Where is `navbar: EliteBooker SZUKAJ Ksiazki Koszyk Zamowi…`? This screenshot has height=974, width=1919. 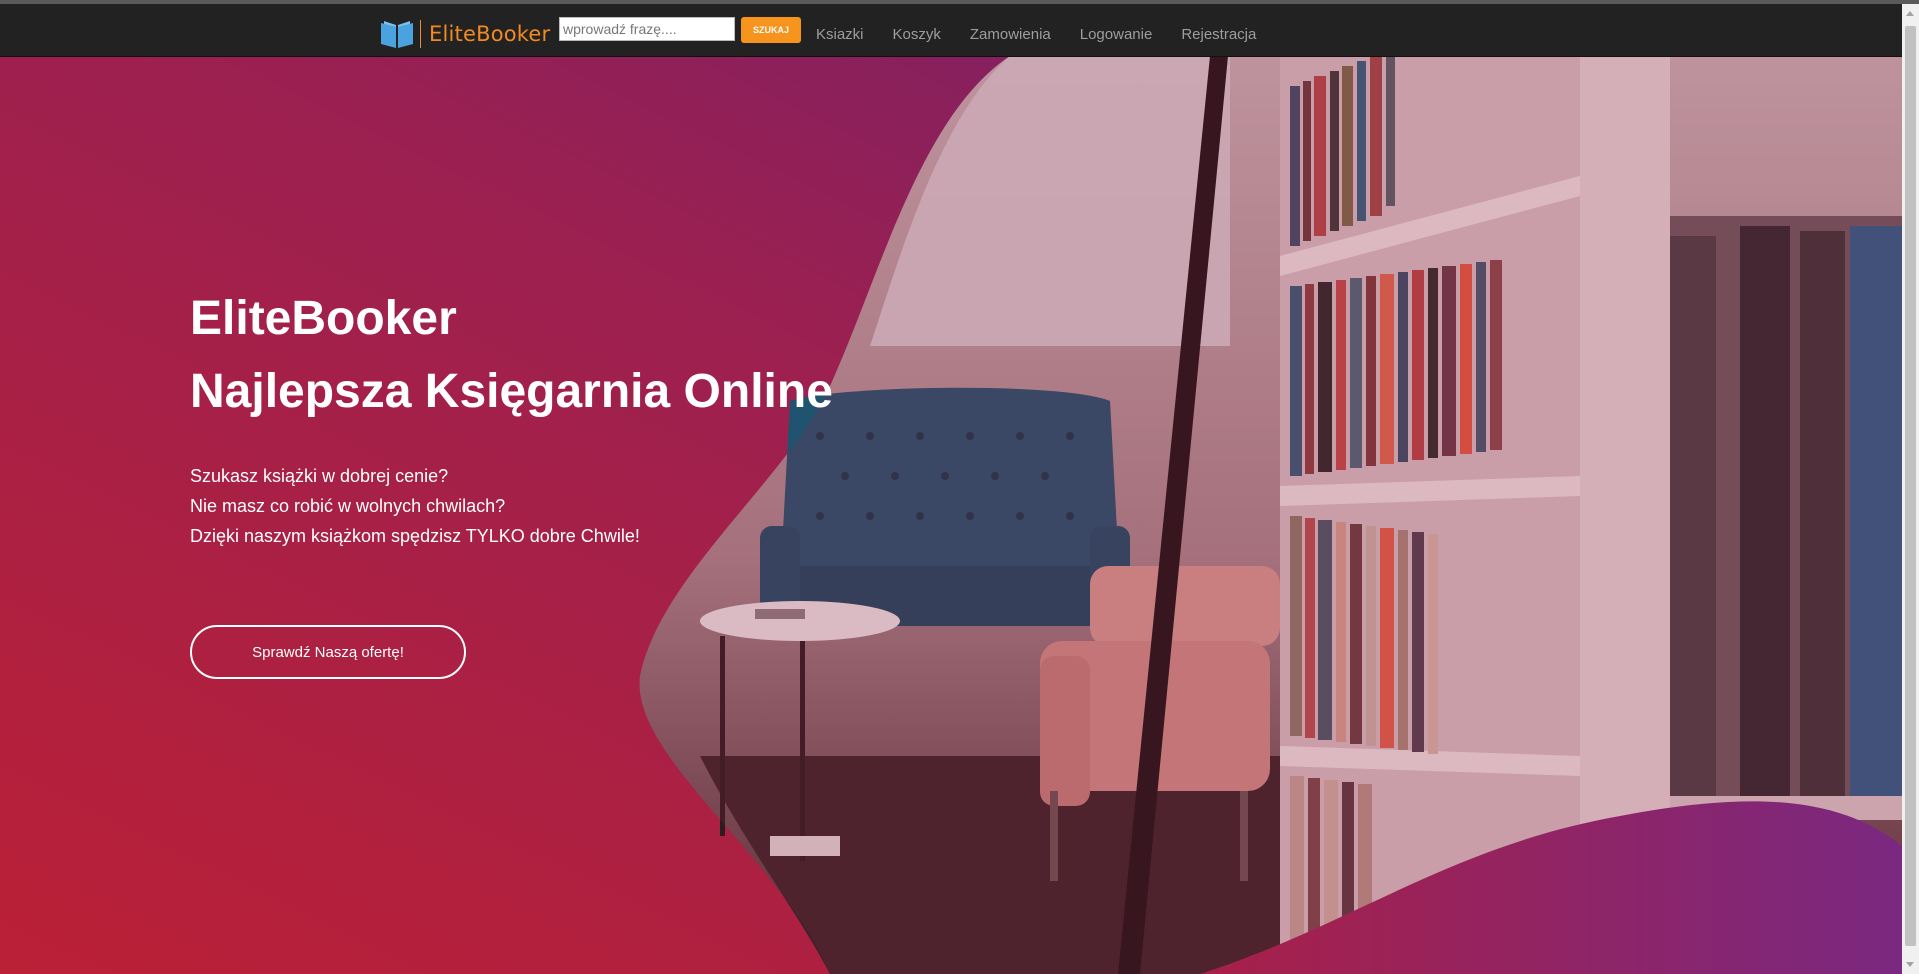
navbar: EliteBooker SZUKAJ Ksiazki Koszyk Zamowi… is located at coordinates (951, 30).